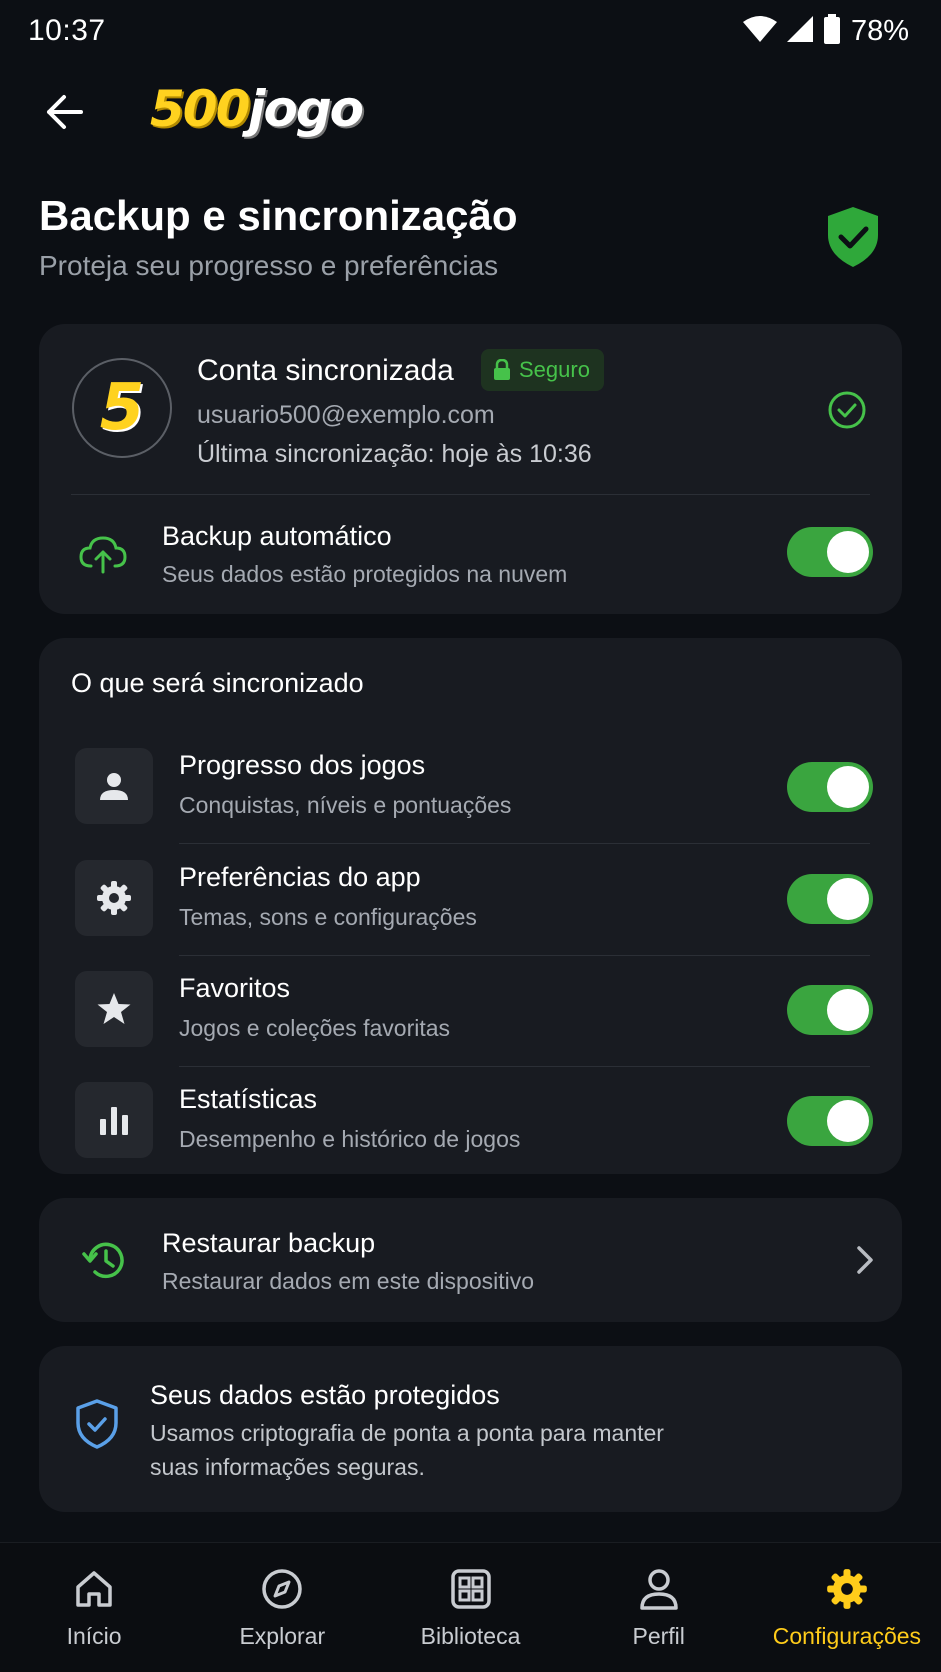  I want to click on nav-item-biblioteca: Biblioteca, so click(470, 1607).